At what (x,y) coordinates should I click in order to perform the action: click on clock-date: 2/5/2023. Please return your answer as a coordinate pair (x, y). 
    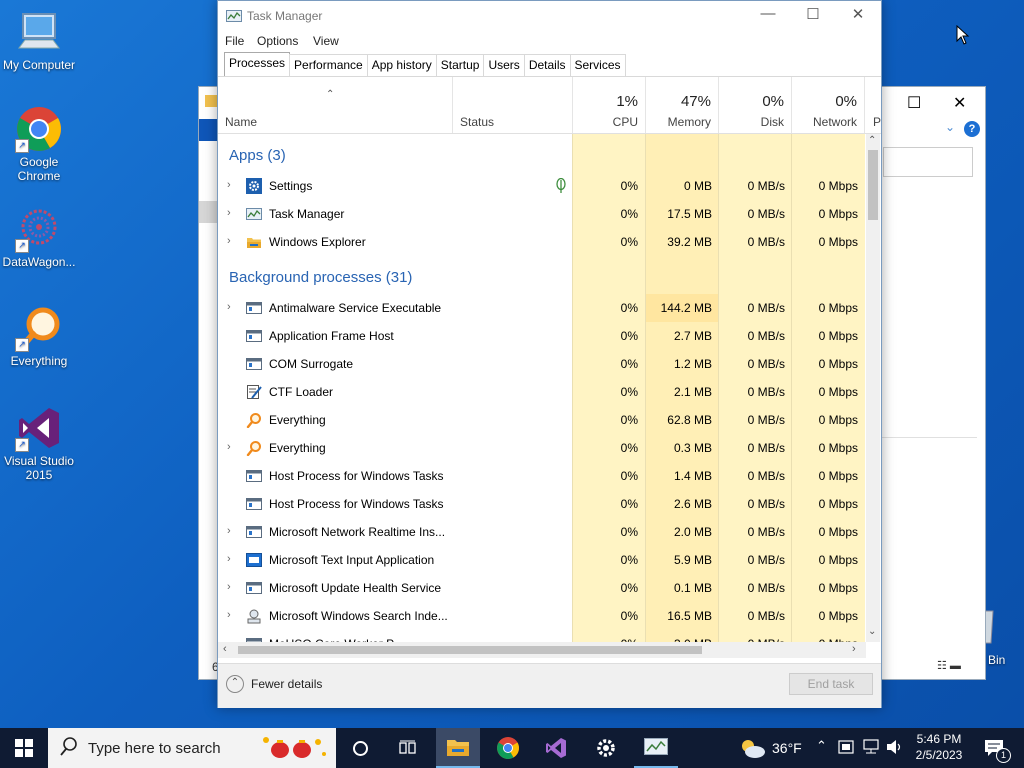
    Looking at the image, I should click on (939, 755).